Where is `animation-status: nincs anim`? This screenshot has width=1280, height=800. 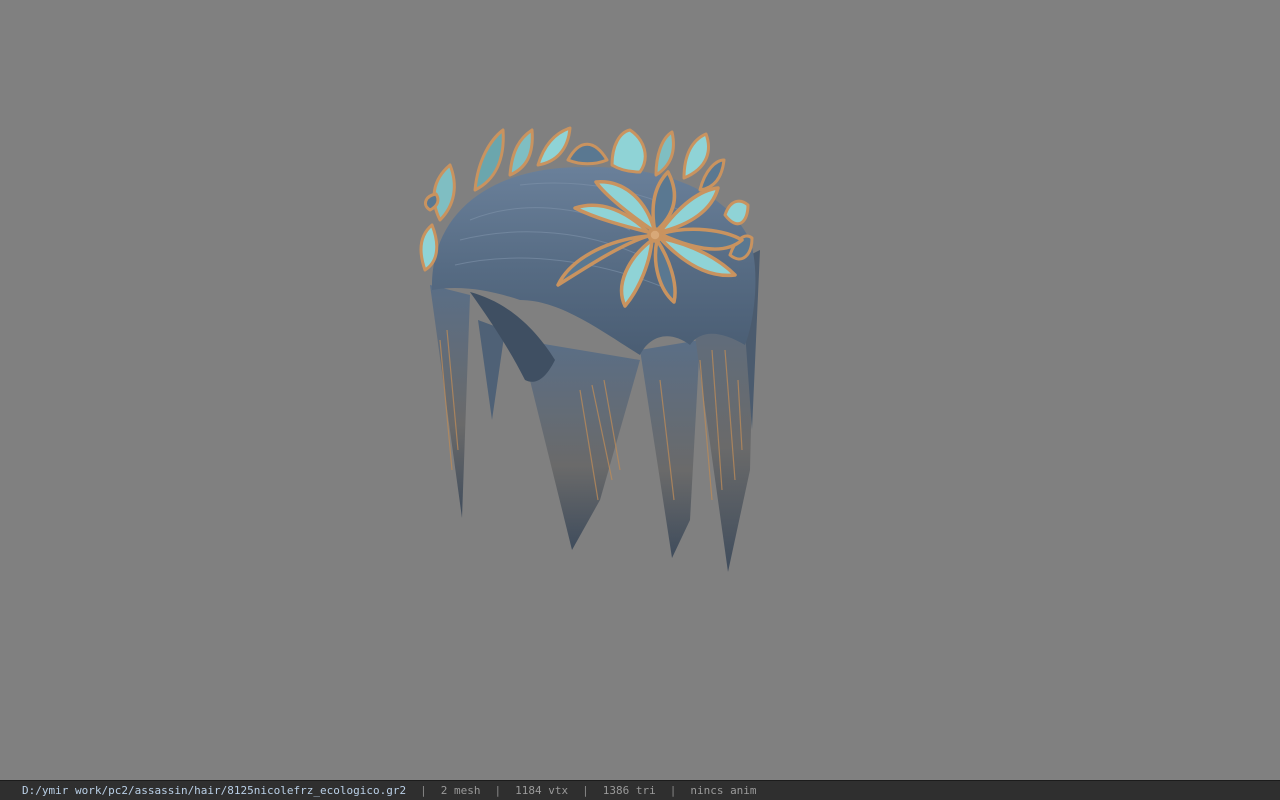
animation-status: nincs anim is located at coordinates (723, 790).